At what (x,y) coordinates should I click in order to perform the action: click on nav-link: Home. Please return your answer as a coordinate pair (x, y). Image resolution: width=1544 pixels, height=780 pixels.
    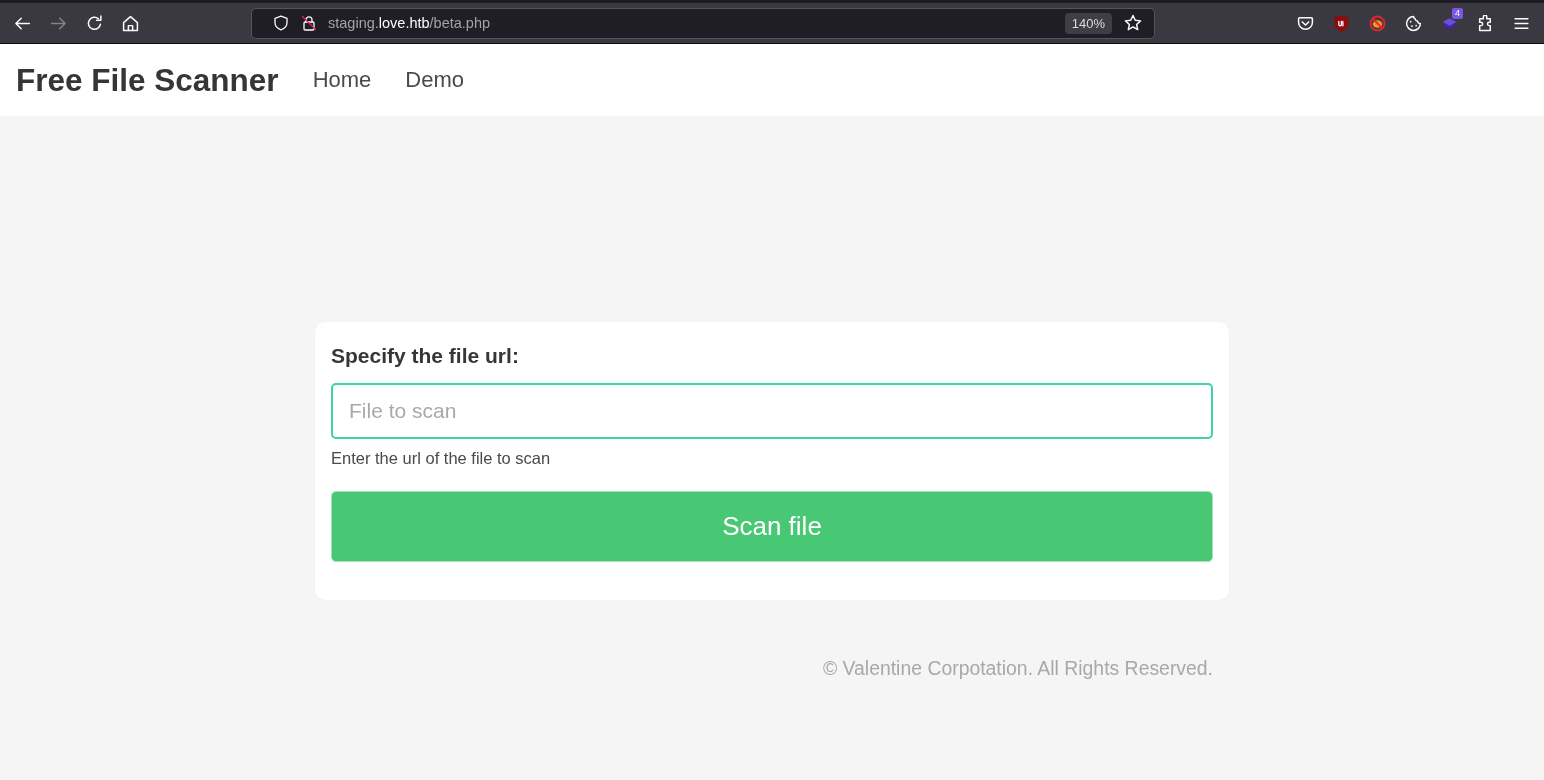
    Looking at the image, I should click on (342, 80).